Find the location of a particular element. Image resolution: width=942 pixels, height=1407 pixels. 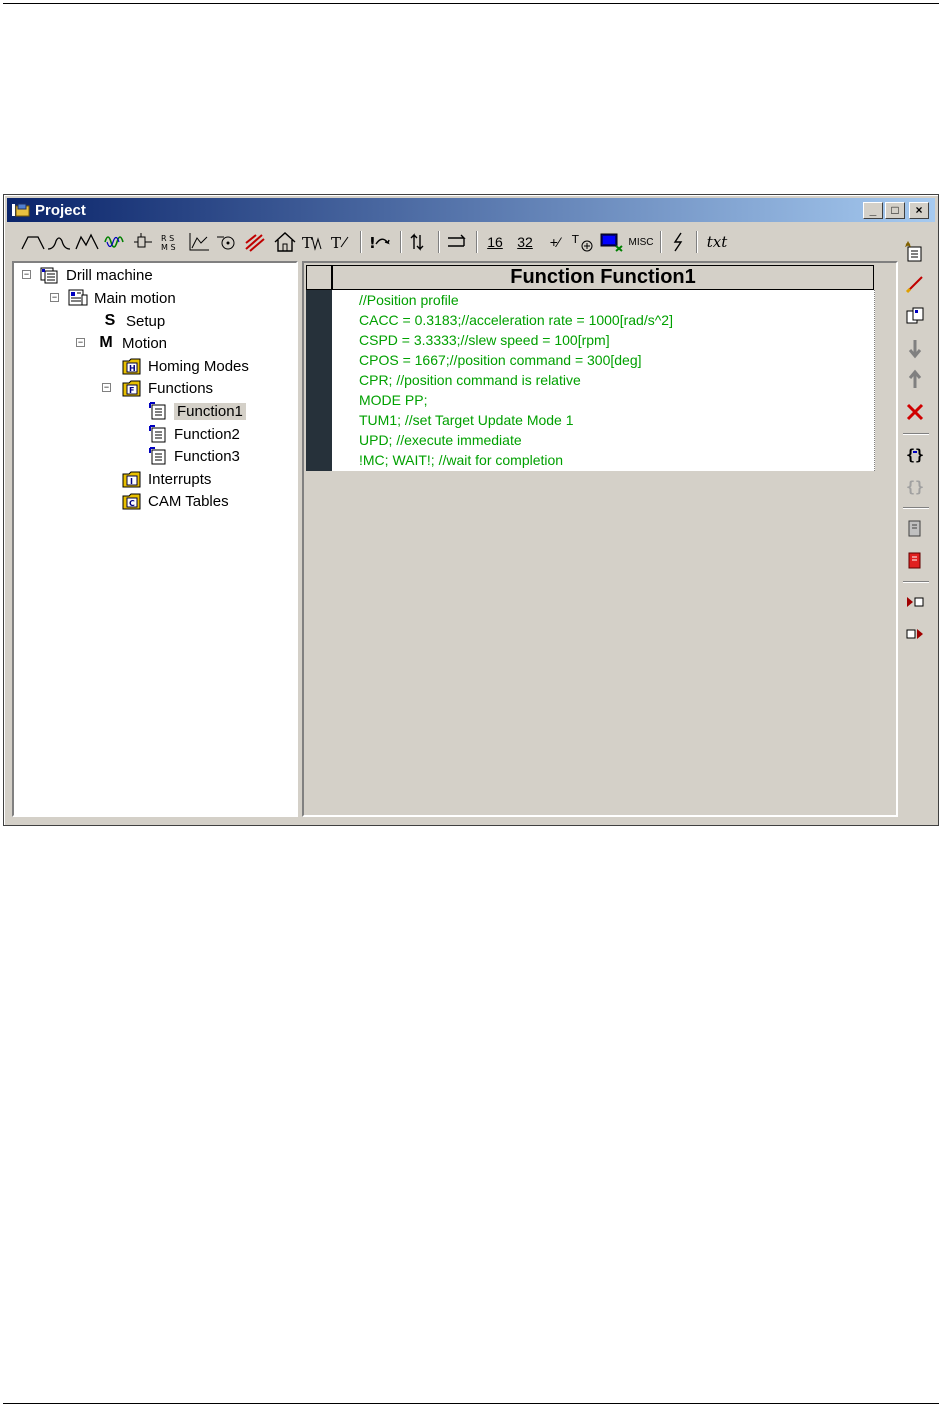

close-button: × is located at coordinates (919, 210).